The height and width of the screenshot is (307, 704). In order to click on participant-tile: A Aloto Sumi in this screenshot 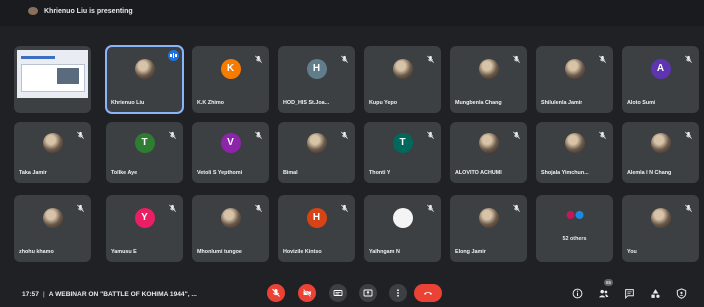, I will do `click(660, 79)`.